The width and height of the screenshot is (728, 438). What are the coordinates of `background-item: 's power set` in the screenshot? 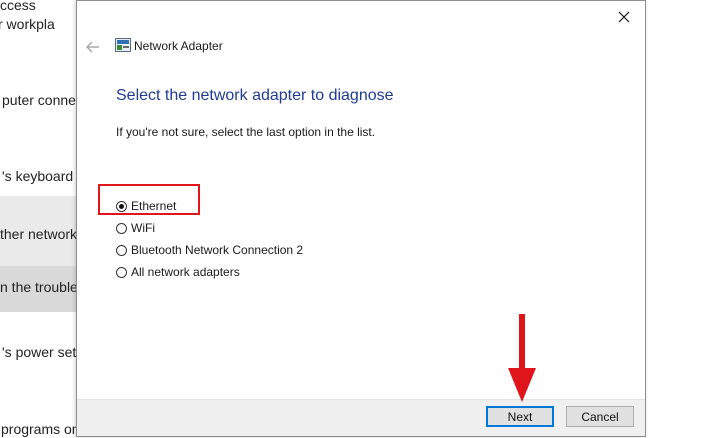 It's located at (39, 352).